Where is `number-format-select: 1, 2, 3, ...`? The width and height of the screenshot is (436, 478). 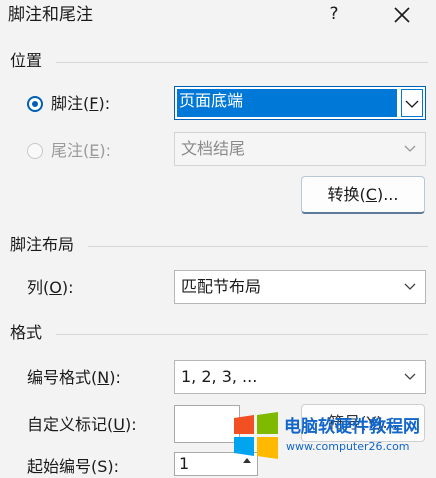
number-format-select: 1, 2, 3, ... is located at coordinates (300, 377).